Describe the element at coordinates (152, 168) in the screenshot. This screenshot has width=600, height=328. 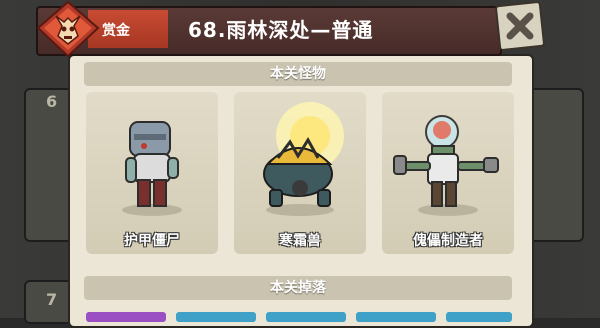
I see `armored-zombie-icon` at that location.